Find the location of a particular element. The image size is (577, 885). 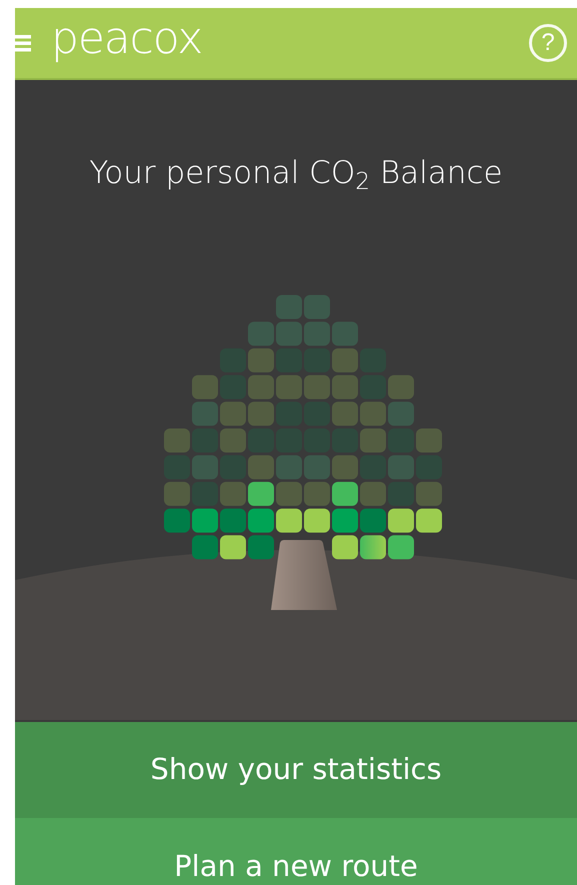

app-logo: peacox is located at coordinates (126, 39).